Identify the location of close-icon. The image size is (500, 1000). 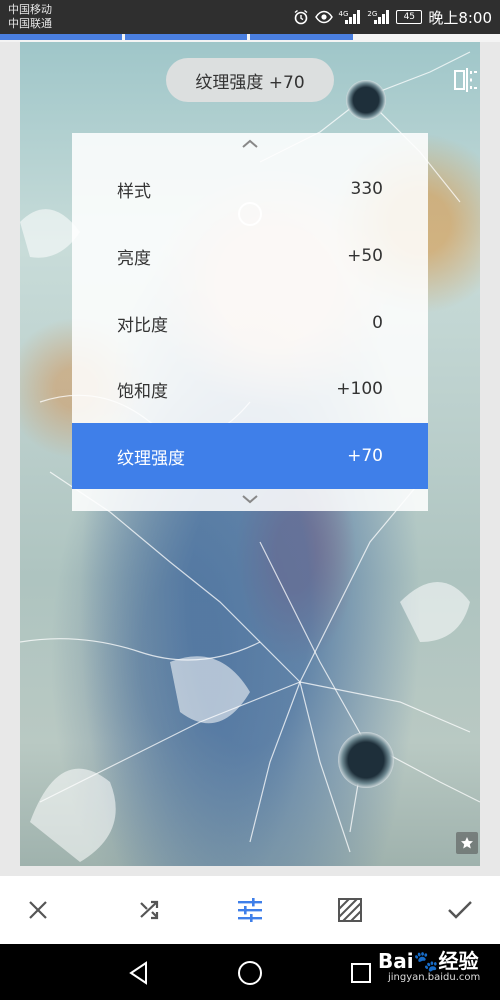
(38, 910).